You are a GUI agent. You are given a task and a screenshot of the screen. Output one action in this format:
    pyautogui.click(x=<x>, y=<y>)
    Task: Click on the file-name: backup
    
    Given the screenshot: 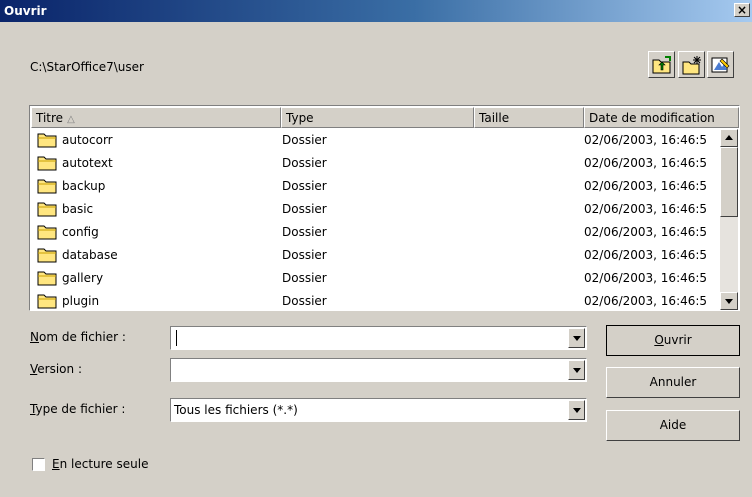 What is the action you would take?
    pyautogui.click(x=84, y=186)
    